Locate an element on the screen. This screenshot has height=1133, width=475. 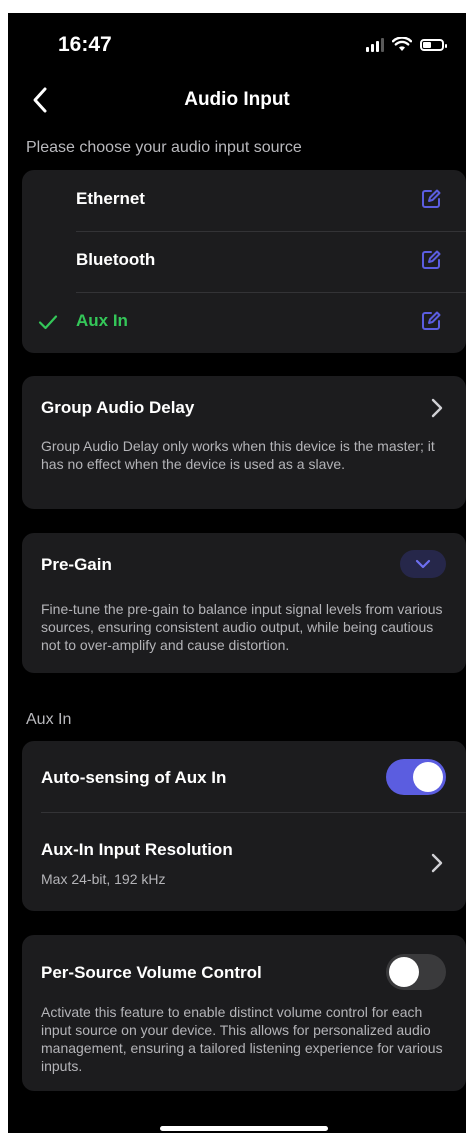
pre-gain-title: Pre-Gain is located at coordinates (76, 564).